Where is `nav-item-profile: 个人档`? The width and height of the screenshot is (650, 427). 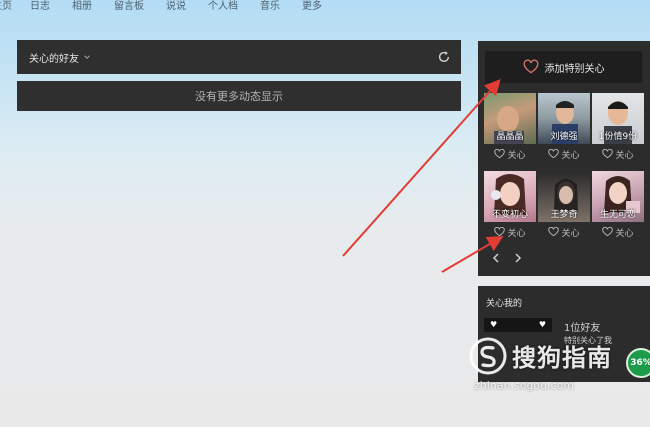
nav-item-profile: 个人档 is located at coordinates (223, 8).